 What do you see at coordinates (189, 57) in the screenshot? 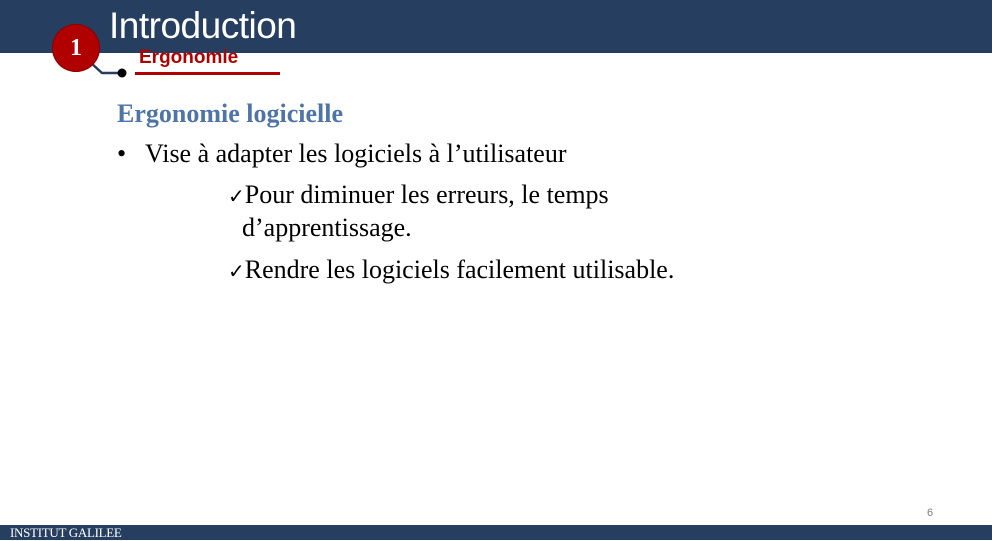
I see `section-subtitle: Ergonomie` at bounding box center [189, 57].